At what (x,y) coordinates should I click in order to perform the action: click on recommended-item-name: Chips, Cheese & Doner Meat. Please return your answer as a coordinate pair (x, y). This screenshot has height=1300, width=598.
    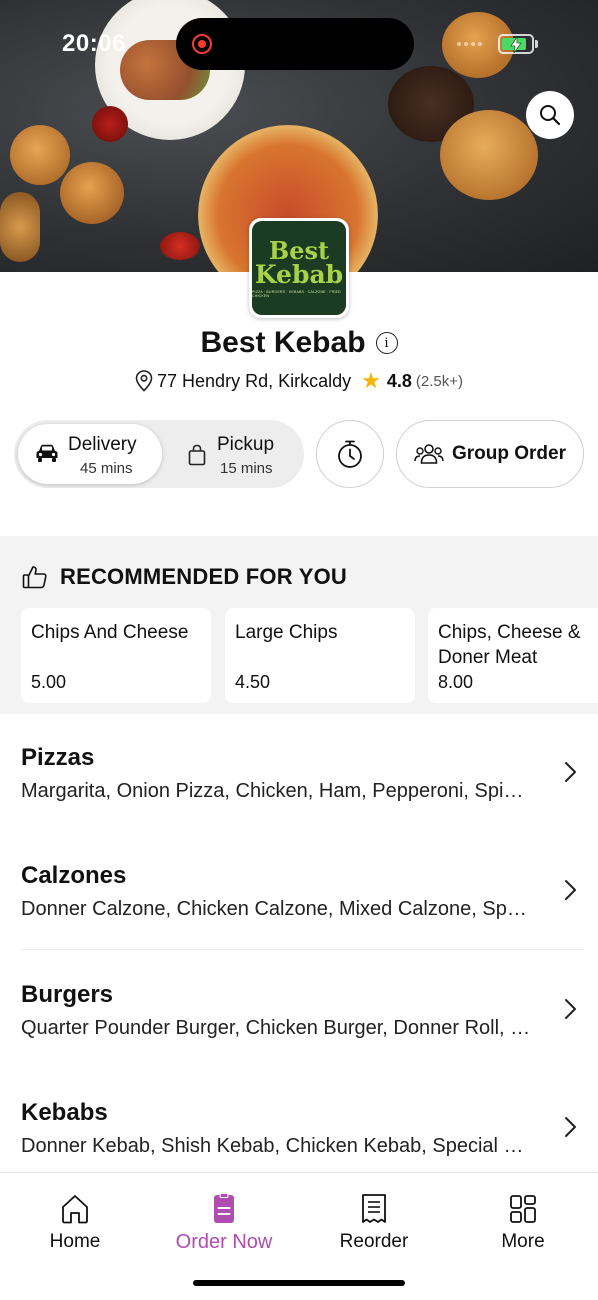
    Looking at the image, I should click on (509, 645).